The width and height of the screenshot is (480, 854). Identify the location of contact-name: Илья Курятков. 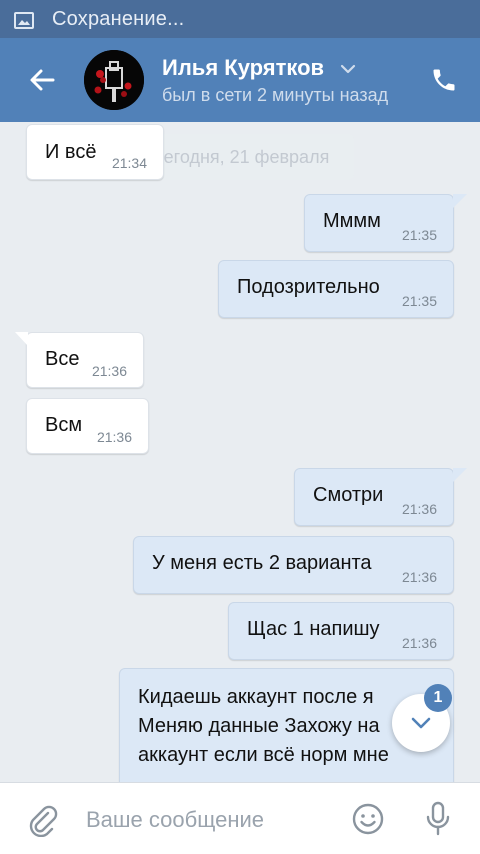
(243, 68).